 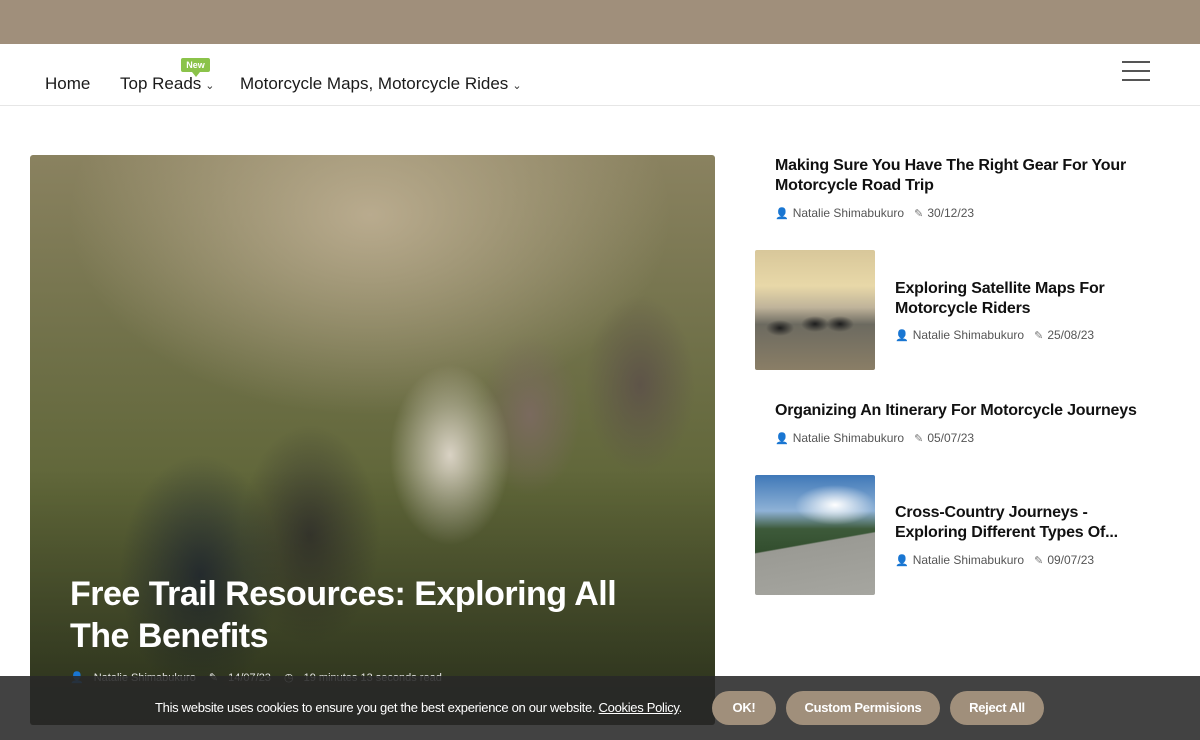 I want to click on sidebar-post-meta: 👤 Natalie Shimabukuro ✎ 30/12/23, so click(x=874, y=213).